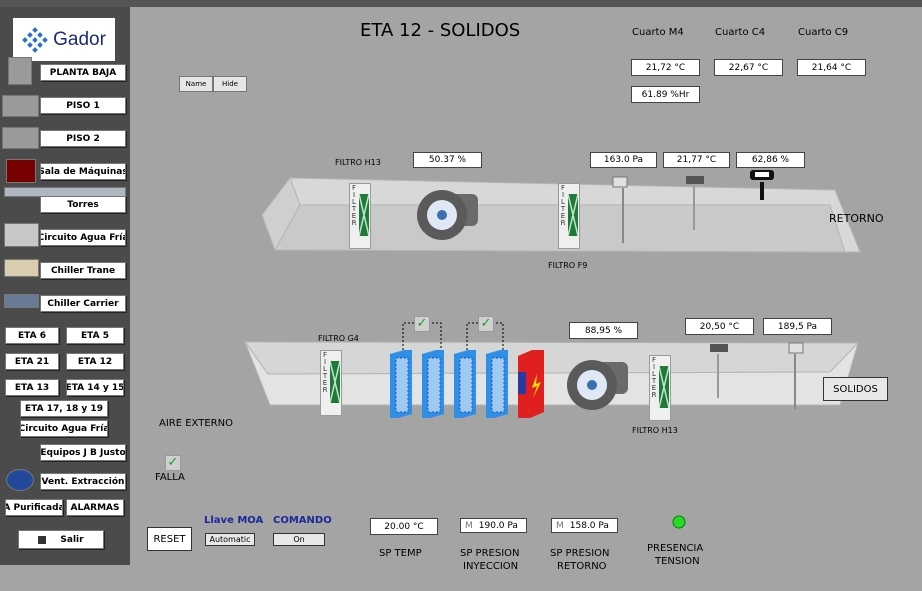 The height and width of the screenshot is (591, 922). Describe the element at coordinates (770, 160) in the screenshot. I see `return-humidity-value: 62,86 %` at that location.